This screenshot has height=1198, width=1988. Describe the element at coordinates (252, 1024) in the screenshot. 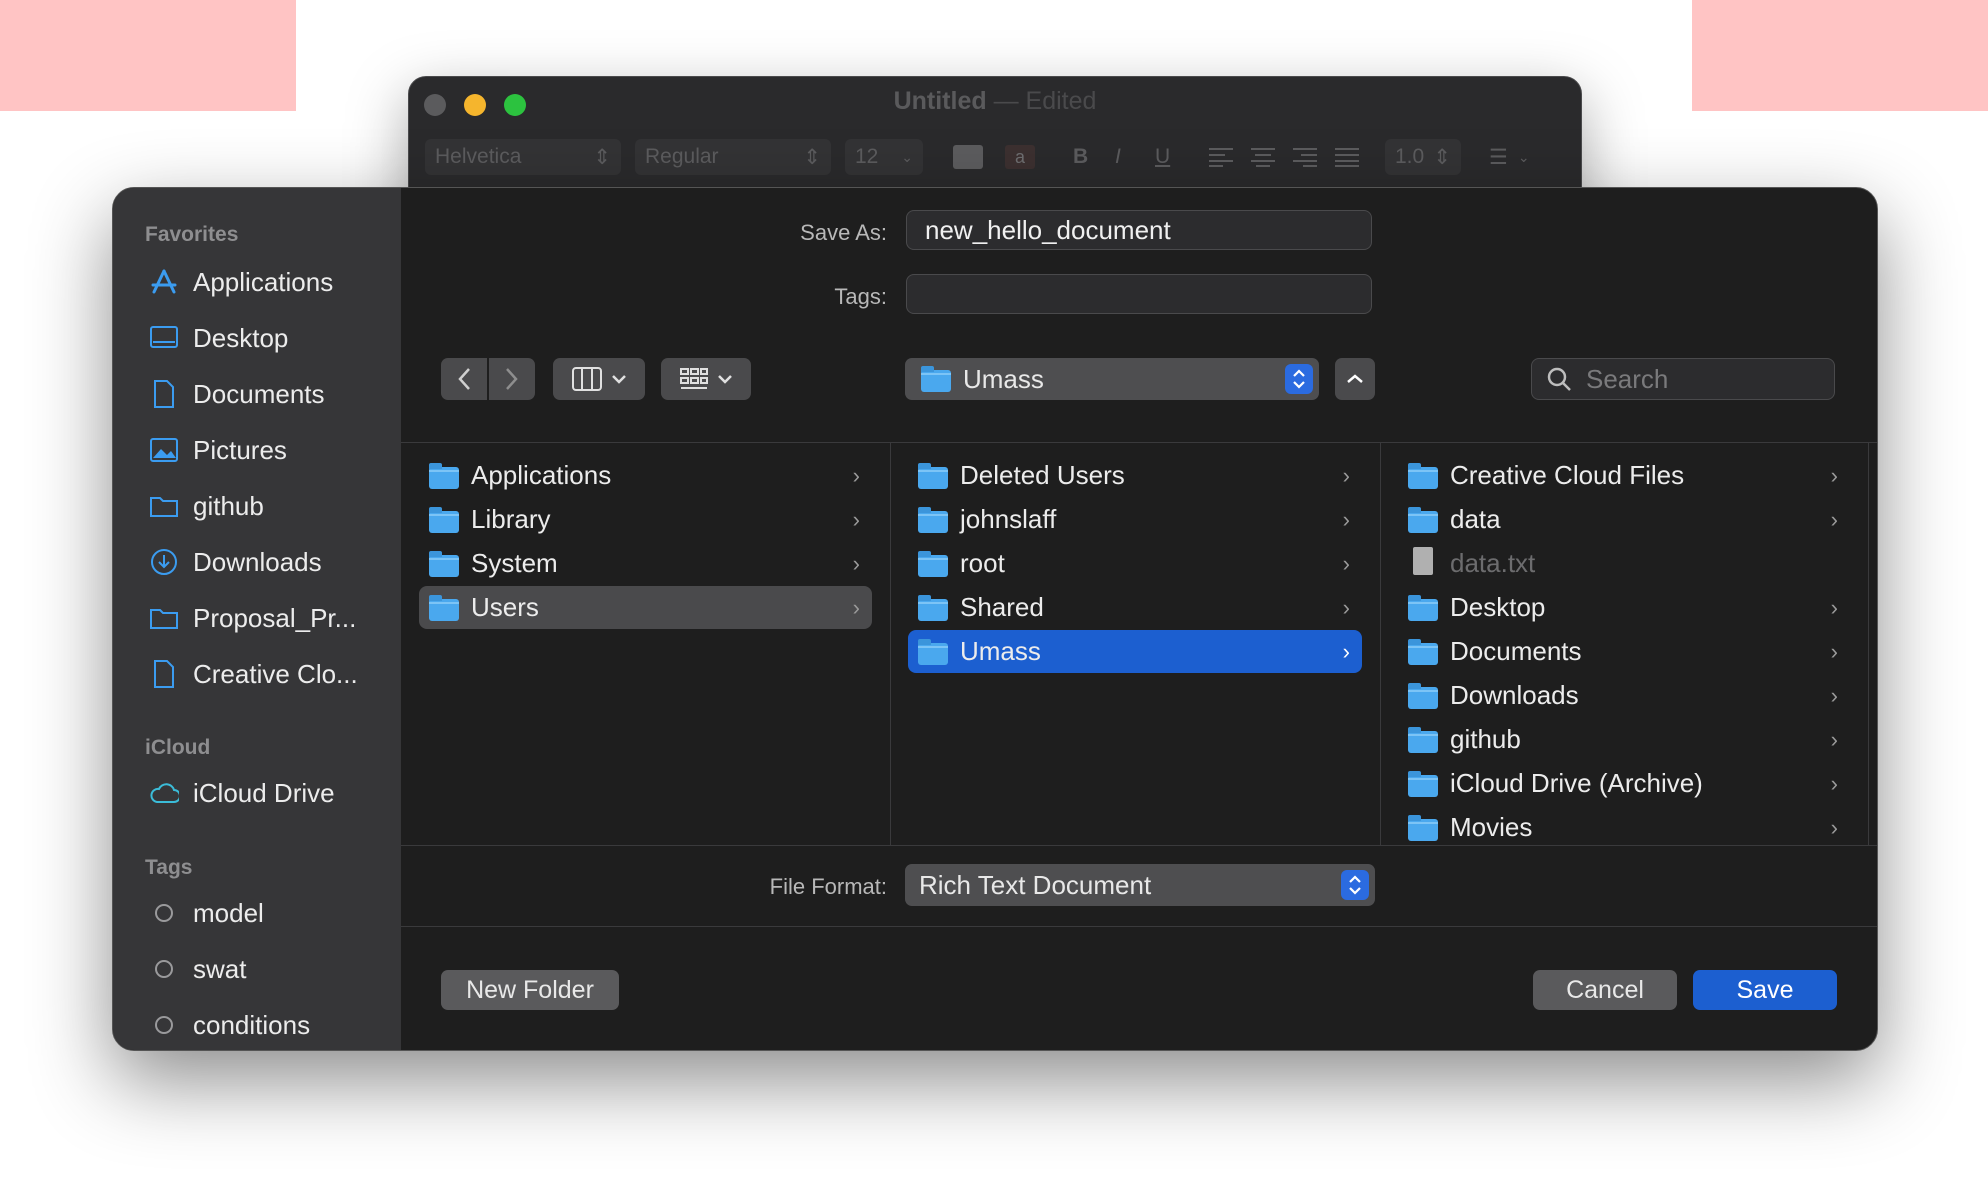

I see `sidebar-item-label: conditions` at that location.